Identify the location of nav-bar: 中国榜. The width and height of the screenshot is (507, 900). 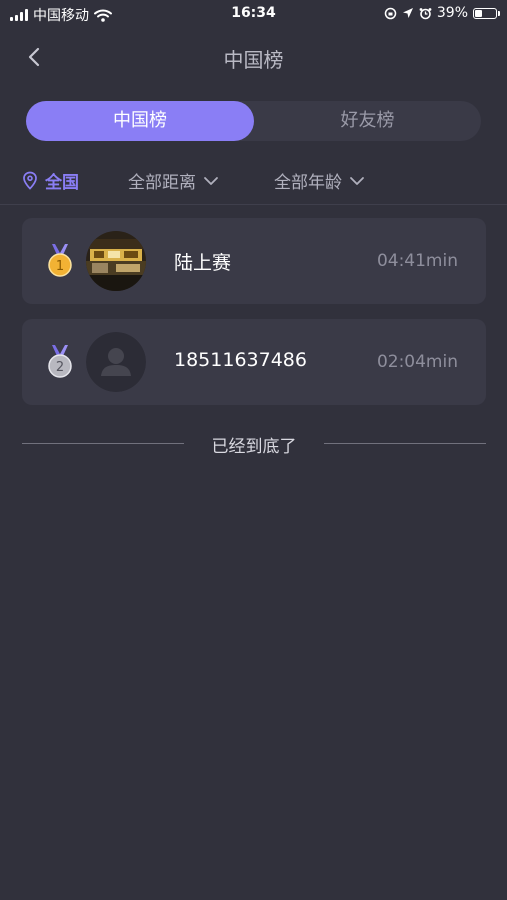
(253, 58).